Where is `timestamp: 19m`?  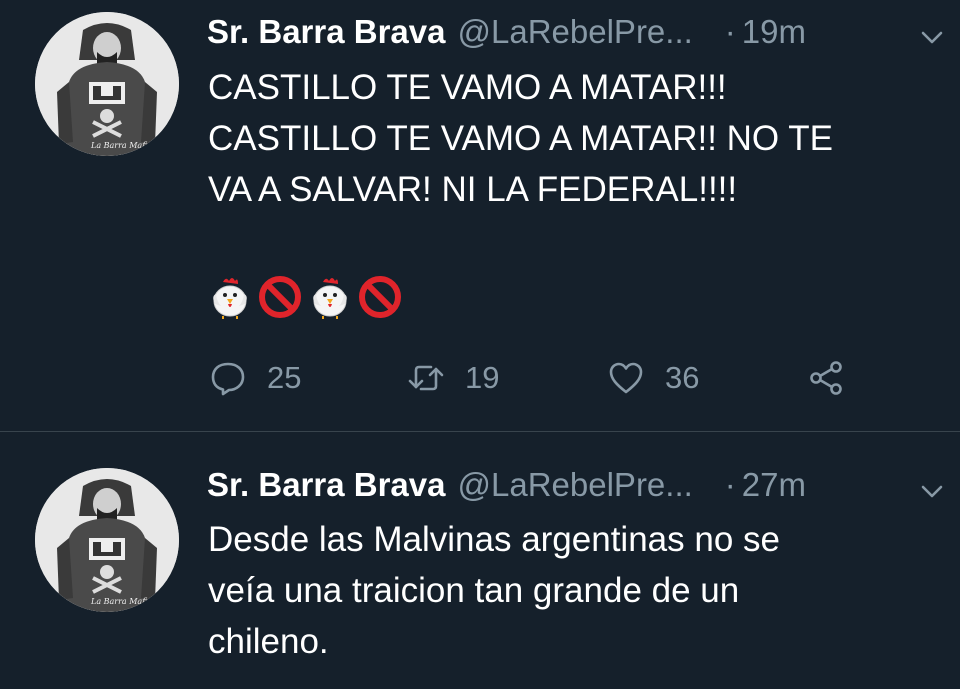
timestamp: 19m is located at coordinates (774, 32).